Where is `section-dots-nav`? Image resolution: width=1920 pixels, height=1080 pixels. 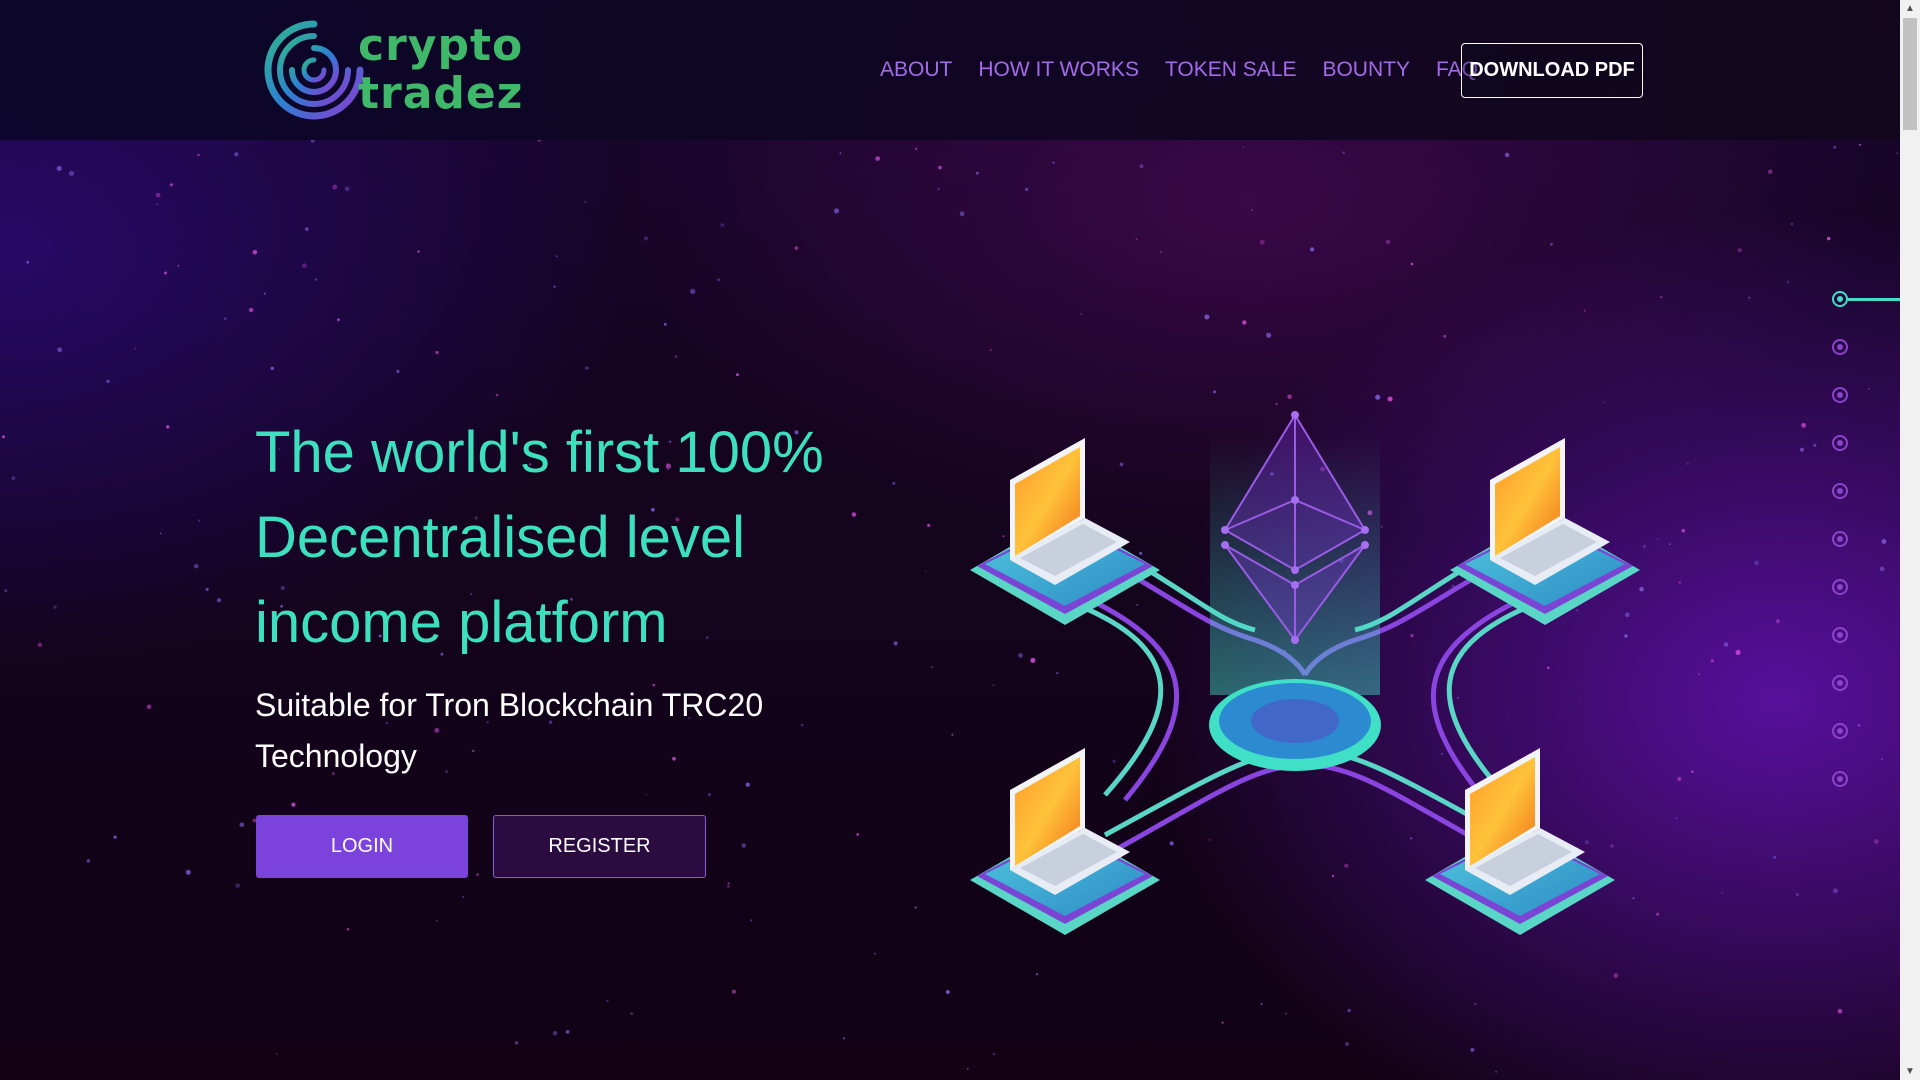 section-dots-nav is located at coordinates (1860, 540).